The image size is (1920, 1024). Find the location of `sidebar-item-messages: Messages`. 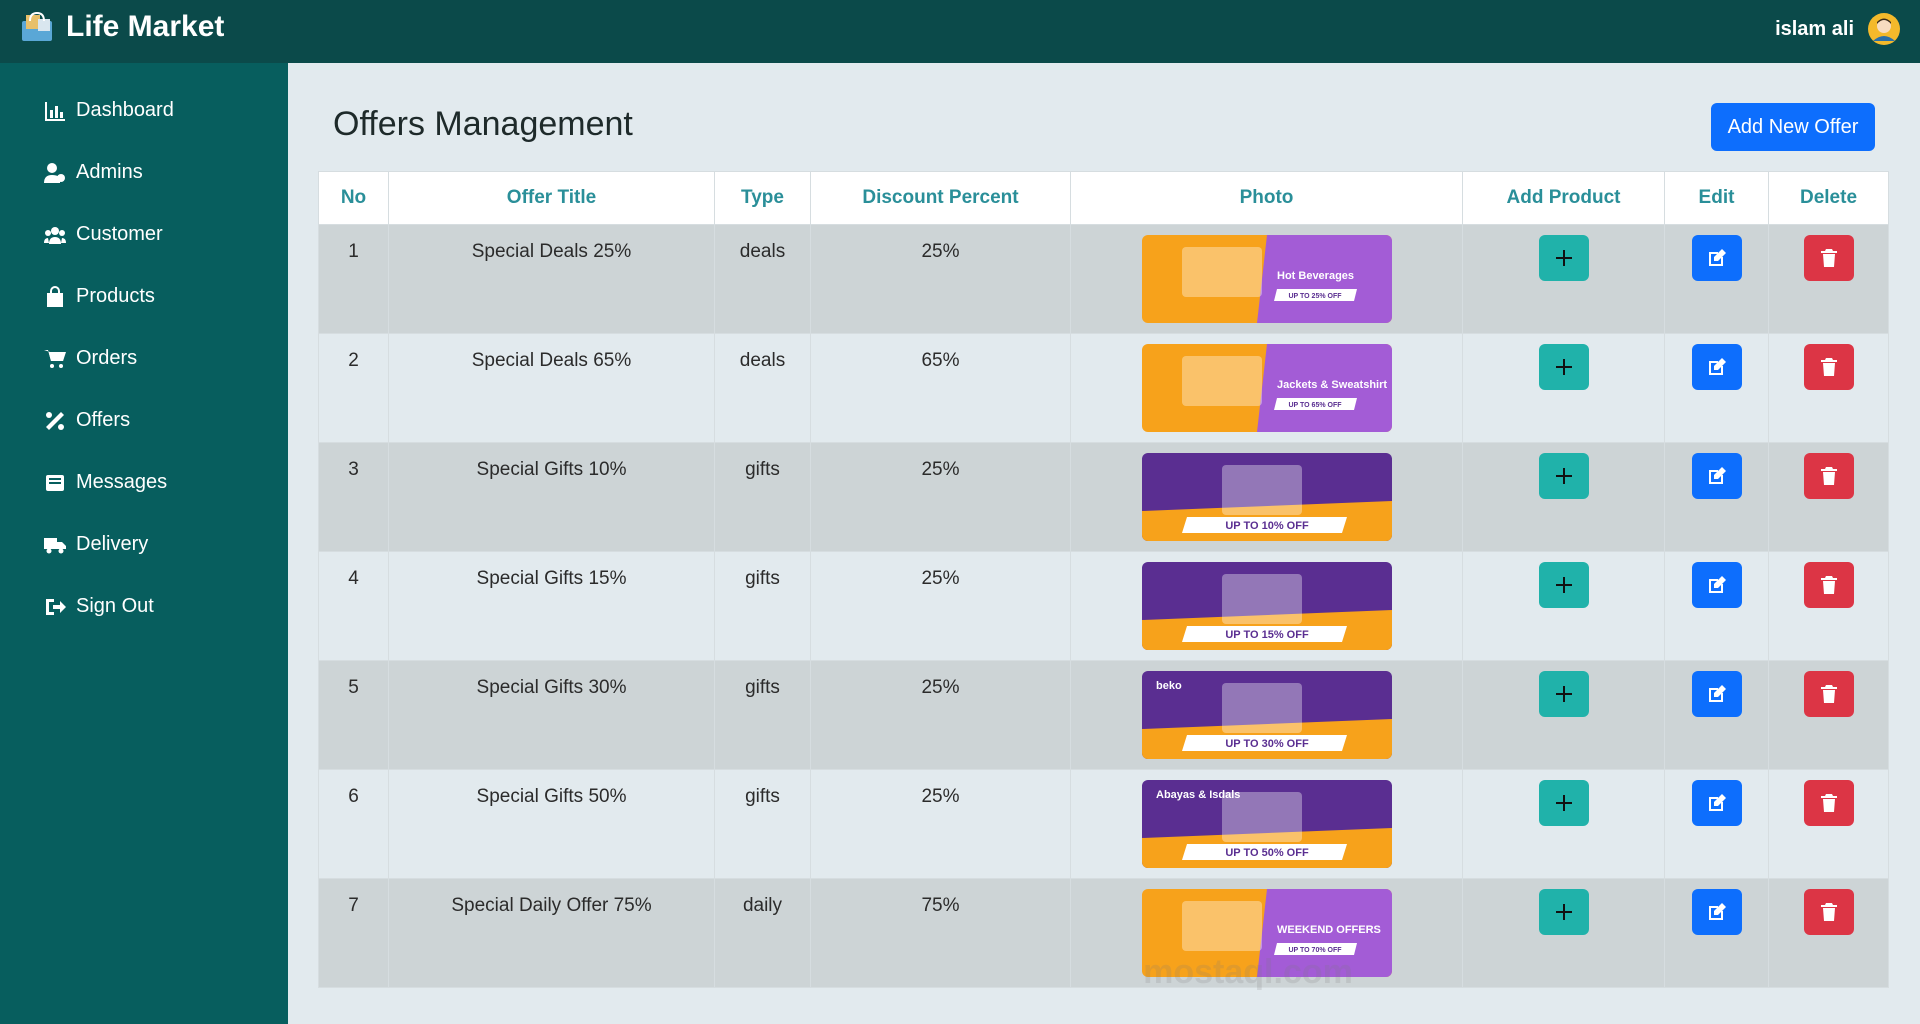

sidebar-item-messages: Messages is located at coordinates (105, 482).